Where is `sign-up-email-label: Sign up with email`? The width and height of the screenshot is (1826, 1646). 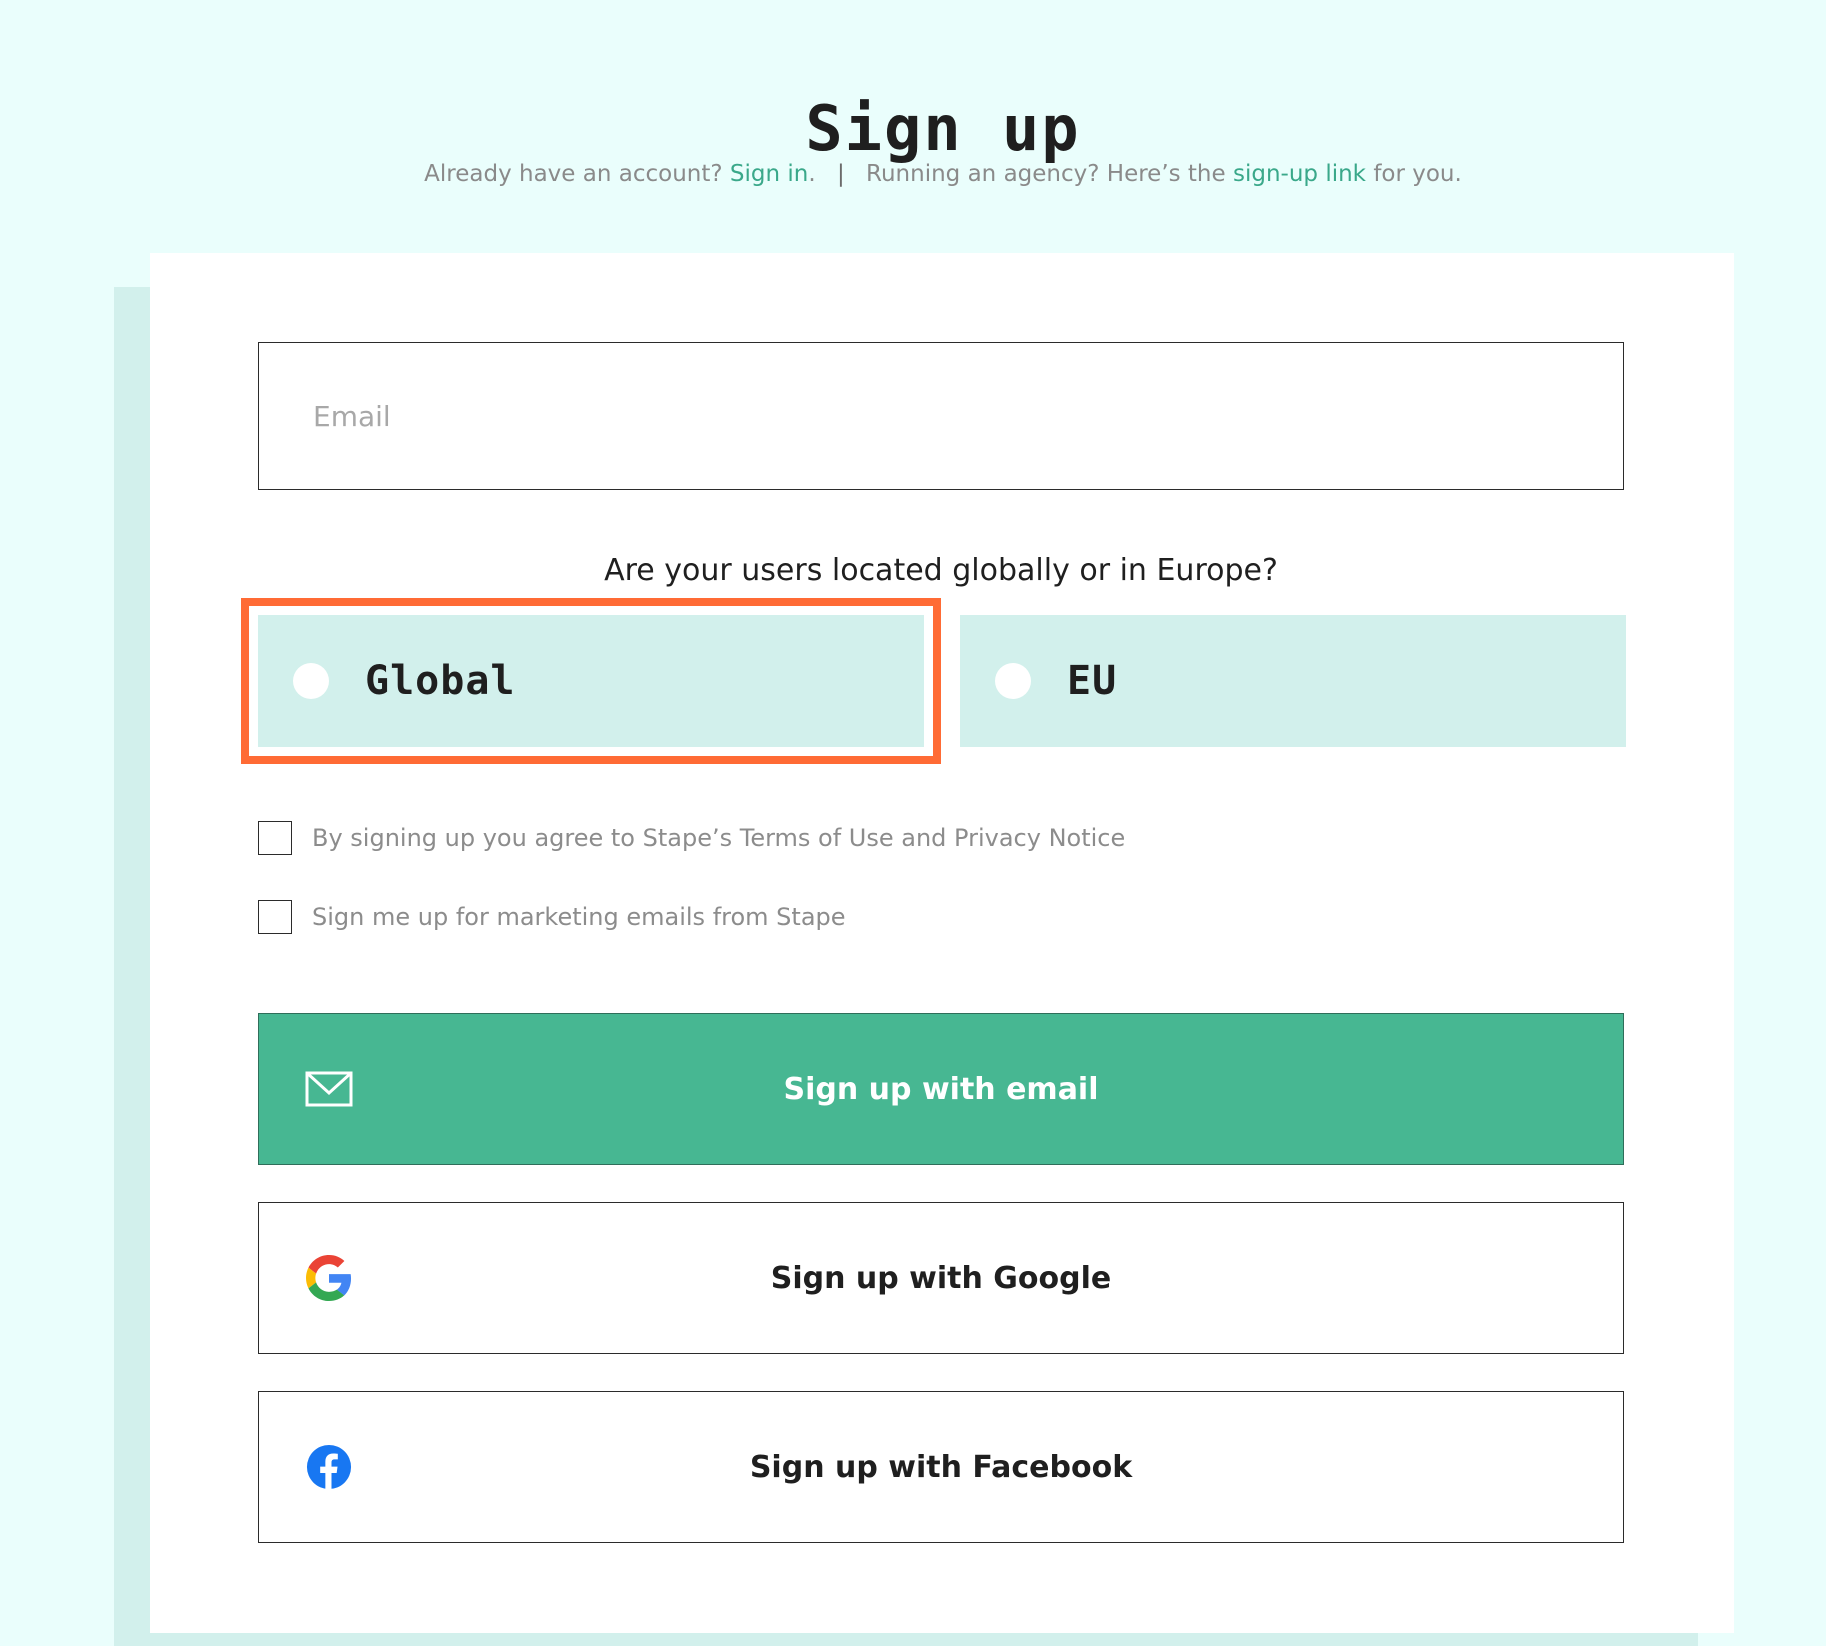 sign-up-email-label: Sign up with email is located at coordinates (941, 1089).